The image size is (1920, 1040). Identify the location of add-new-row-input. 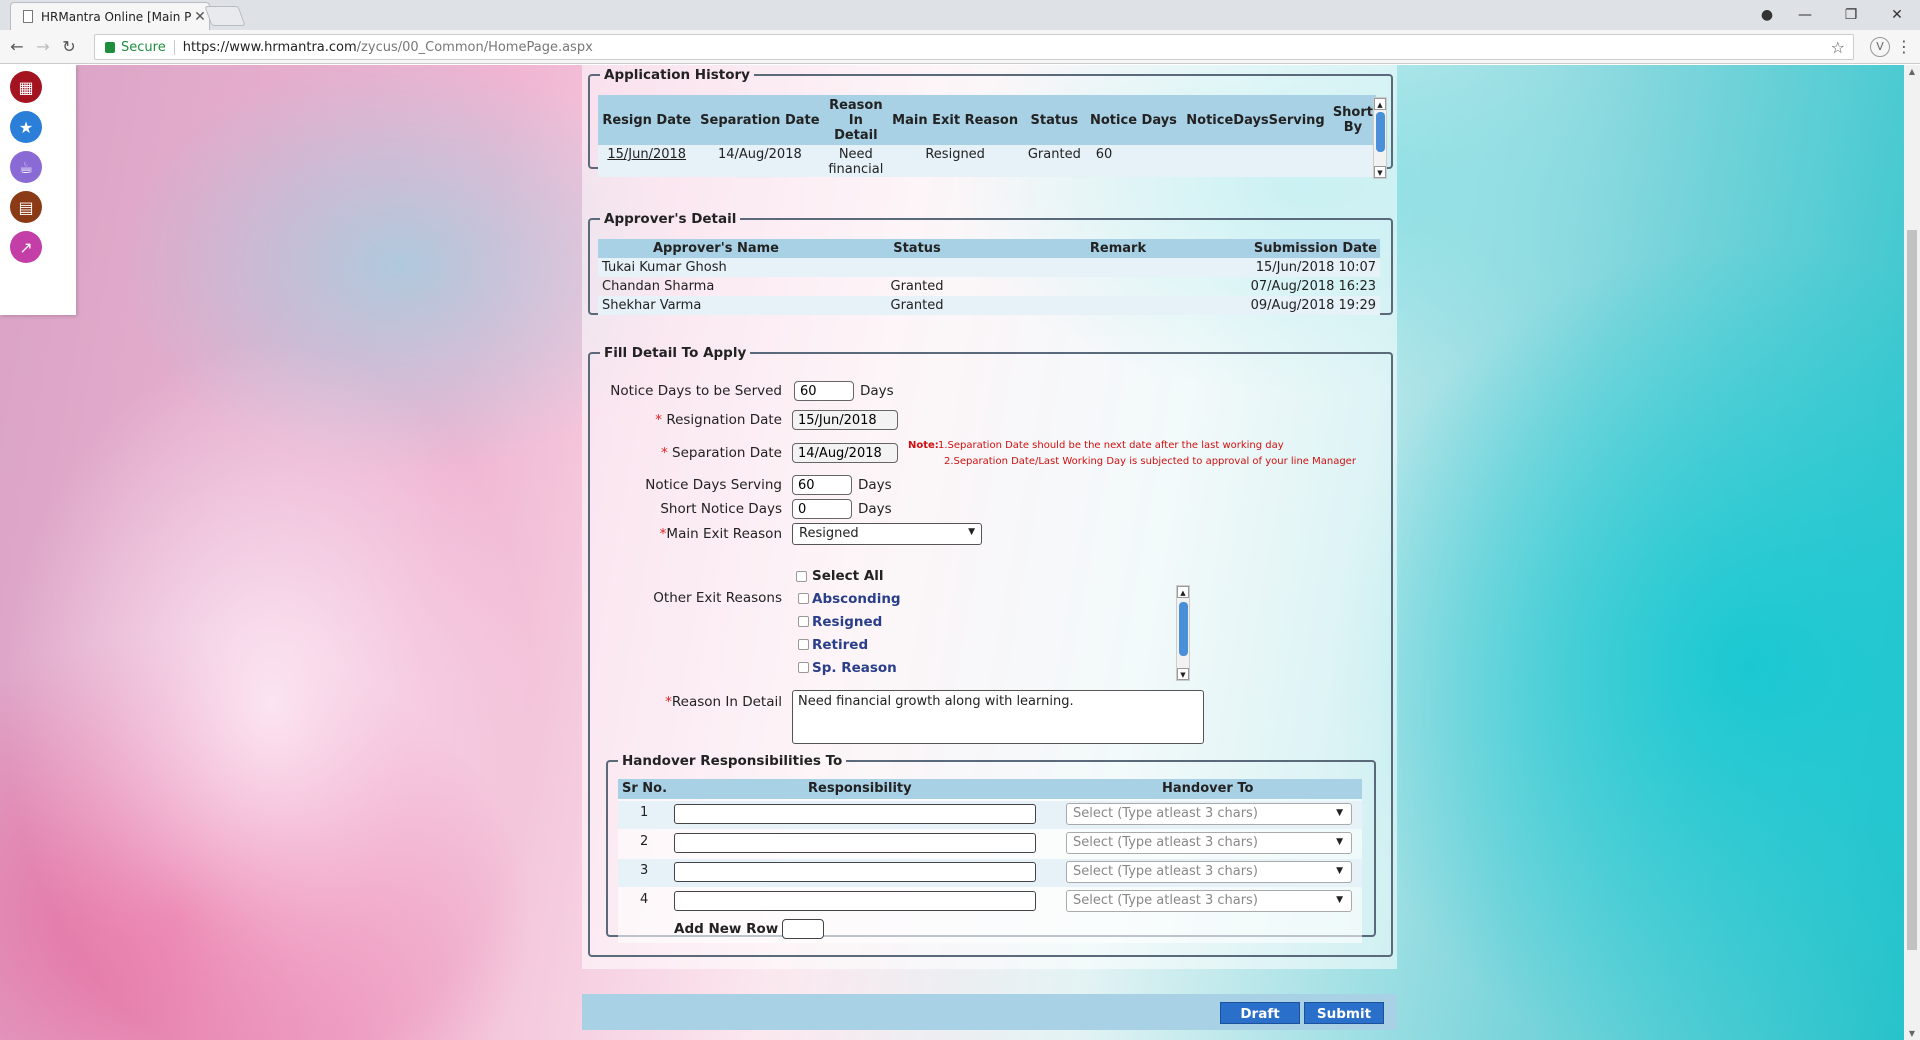
(803, 929).